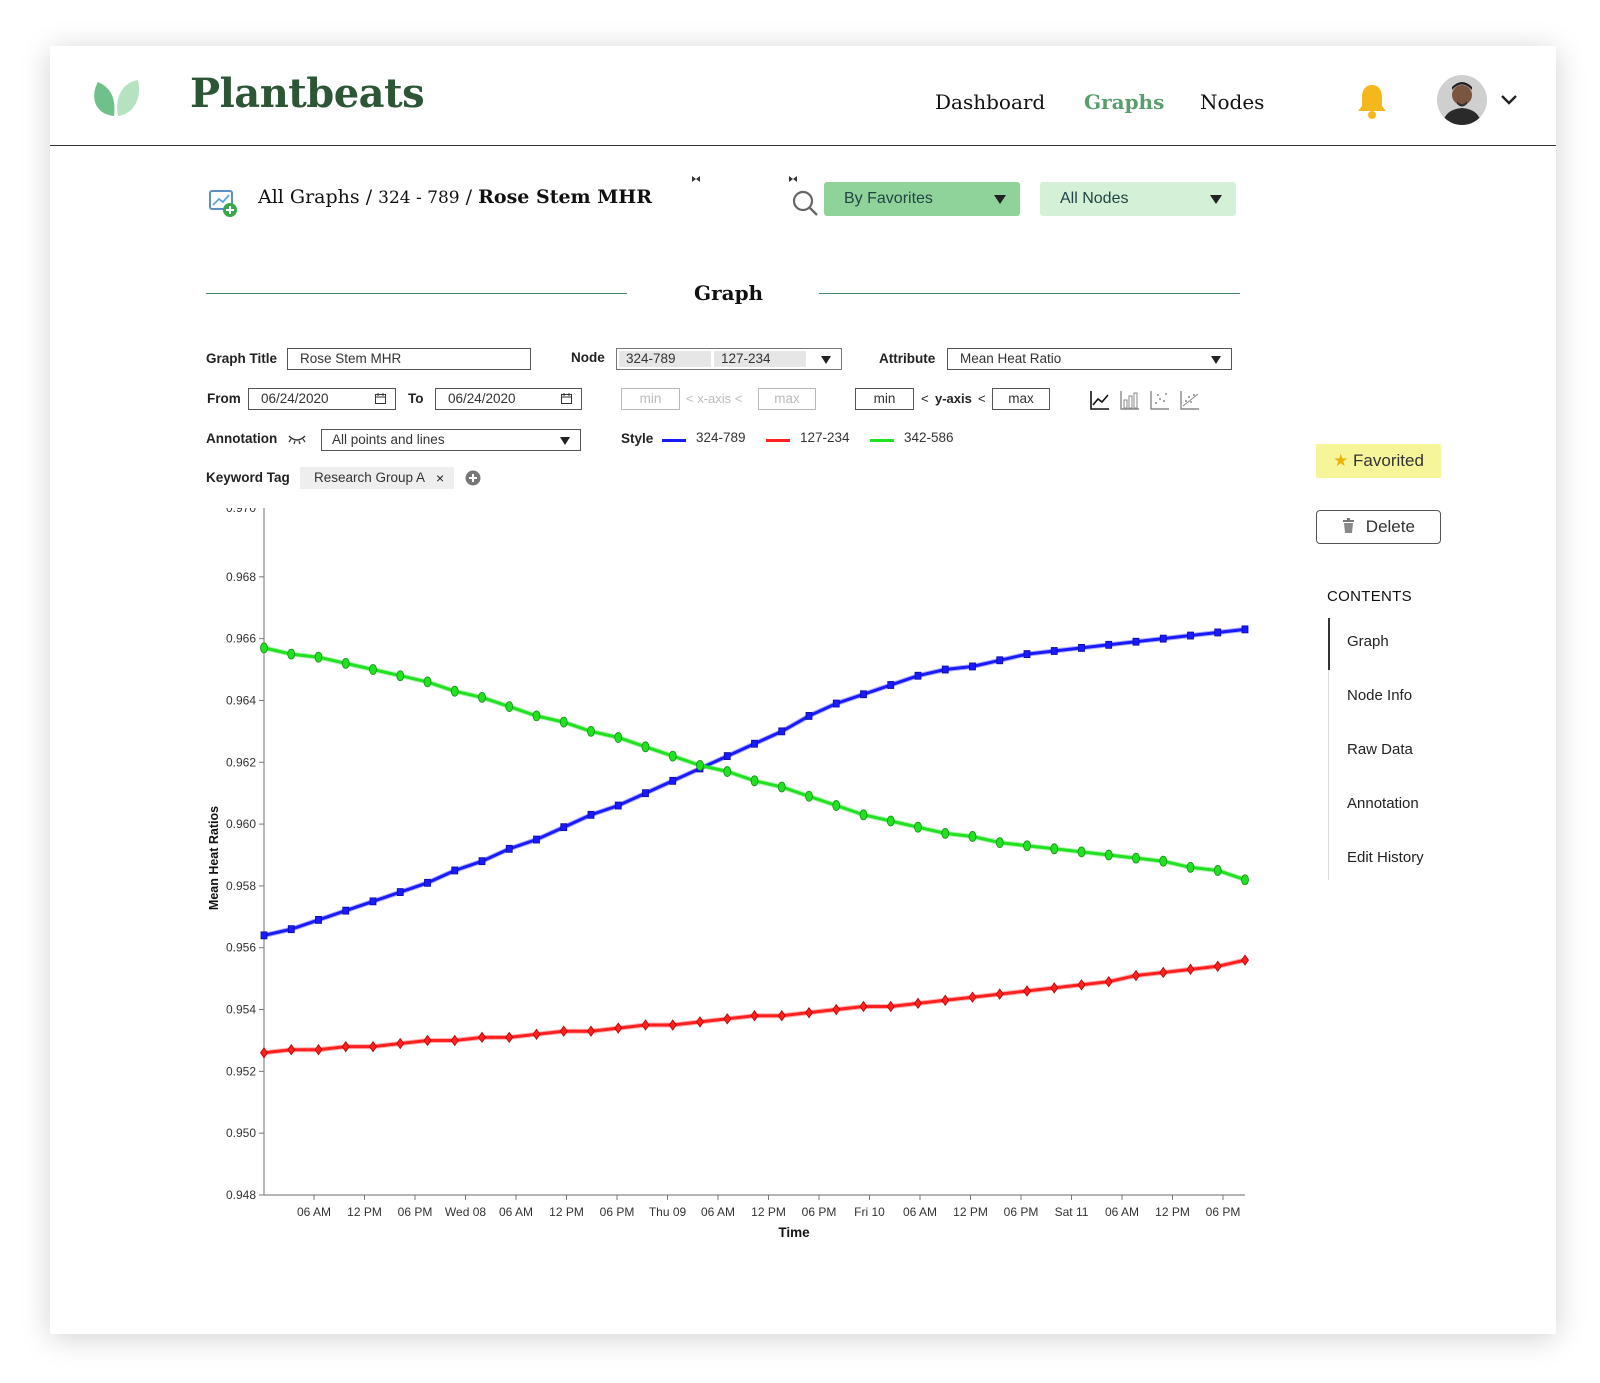 This screenshot has width=1600, height=1383. I want to click on x-tick-label: Sat 11, so click(1072, 1212).